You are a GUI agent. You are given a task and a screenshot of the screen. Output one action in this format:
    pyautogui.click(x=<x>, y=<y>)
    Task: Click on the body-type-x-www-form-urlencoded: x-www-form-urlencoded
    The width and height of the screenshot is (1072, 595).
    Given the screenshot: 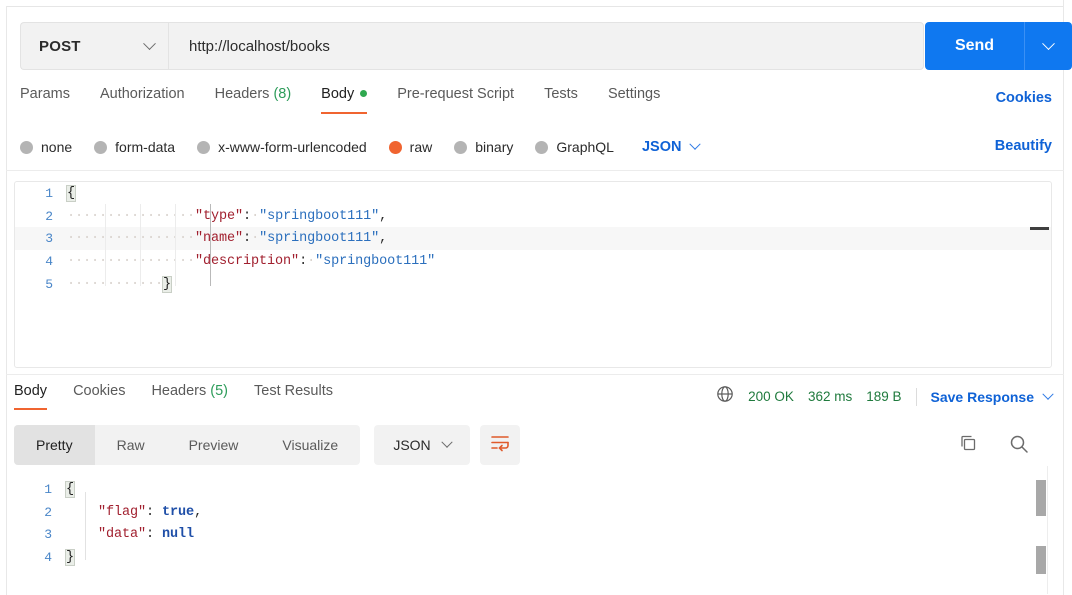 What is the action you would take?
    pyautogui.click(x=282, y=147)
    